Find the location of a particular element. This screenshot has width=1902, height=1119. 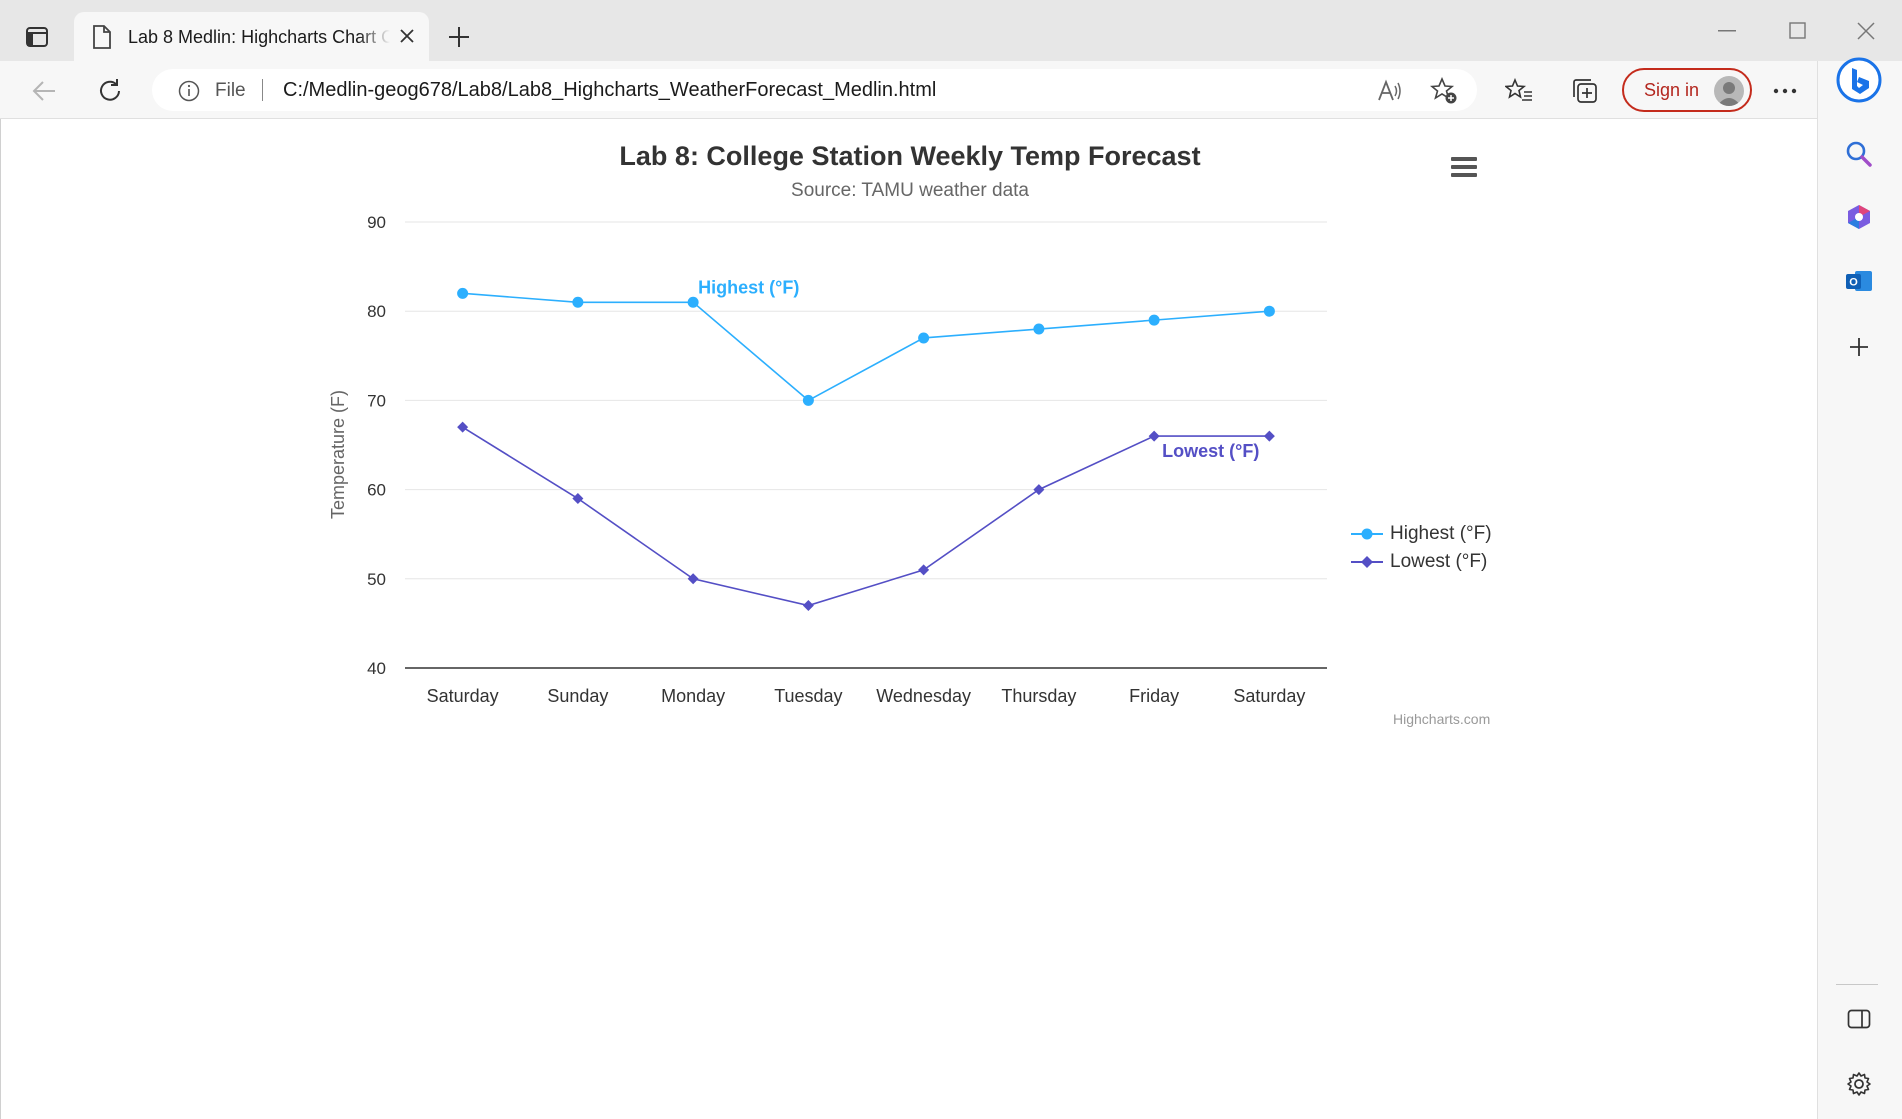

edge-sidebar: O is located at coordinates (1859, 588).